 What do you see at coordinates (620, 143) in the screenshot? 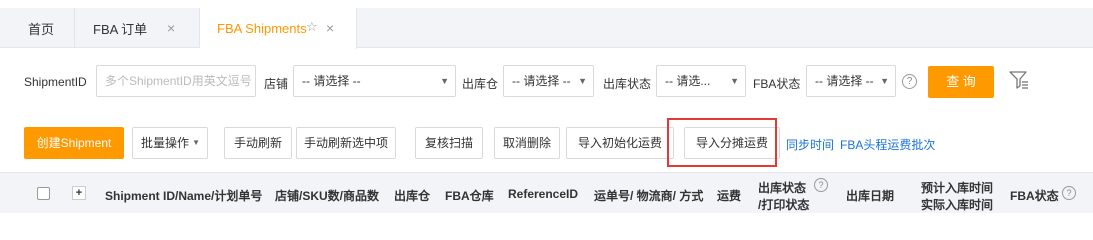
I see `import-initial-freight-button: 导入初始化运费` at bounding box center [620, 143].